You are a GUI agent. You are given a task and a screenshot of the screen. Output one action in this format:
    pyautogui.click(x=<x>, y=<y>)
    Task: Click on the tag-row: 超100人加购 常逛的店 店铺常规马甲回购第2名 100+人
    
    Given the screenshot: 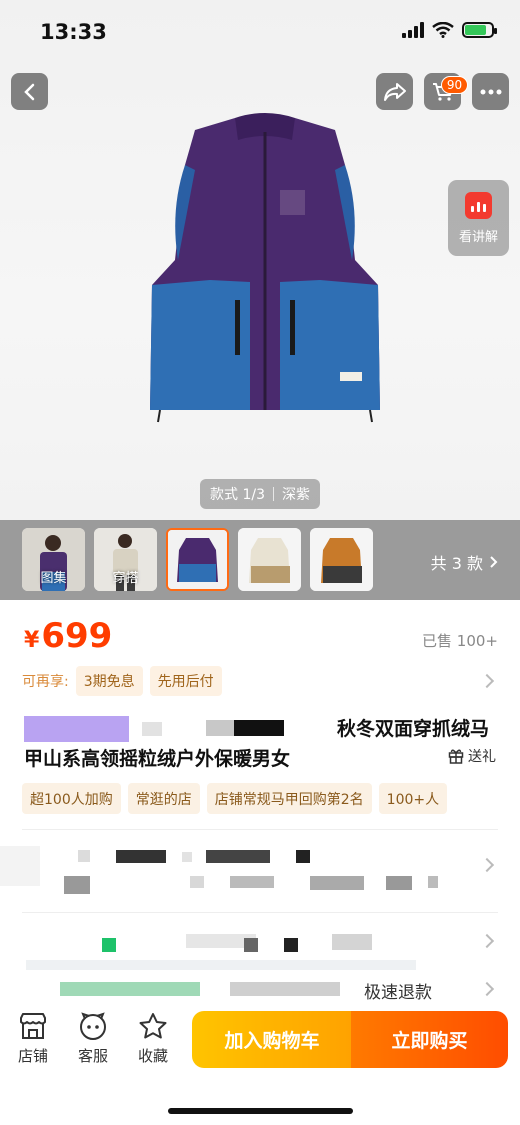 What is the action you would take?
    pyautogui.click(x=261, y=799)
    